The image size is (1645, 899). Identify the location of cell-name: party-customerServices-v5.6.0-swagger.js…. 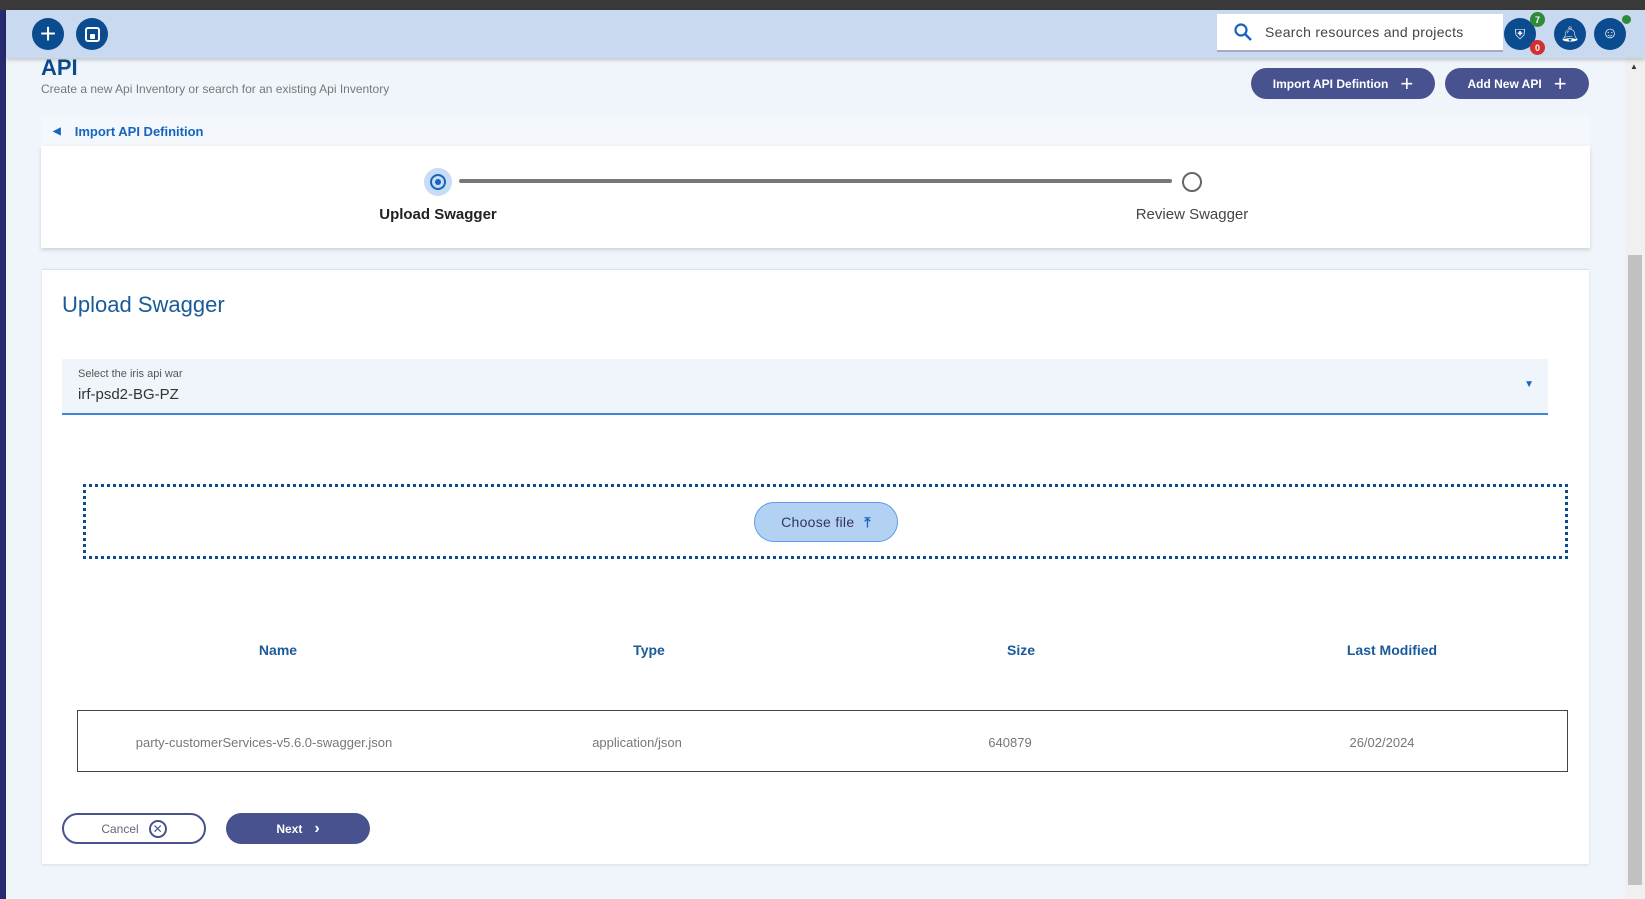
(264, 742).